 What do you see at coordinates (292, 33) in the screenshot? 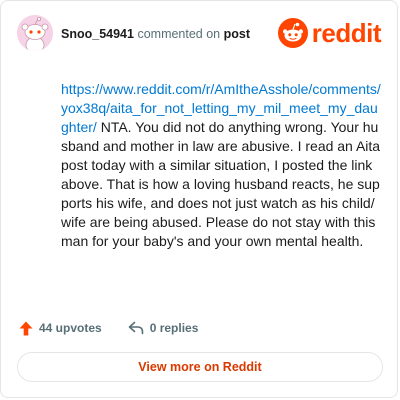
I see `reddit-snoo-icon` at bounding box center [292, 33].